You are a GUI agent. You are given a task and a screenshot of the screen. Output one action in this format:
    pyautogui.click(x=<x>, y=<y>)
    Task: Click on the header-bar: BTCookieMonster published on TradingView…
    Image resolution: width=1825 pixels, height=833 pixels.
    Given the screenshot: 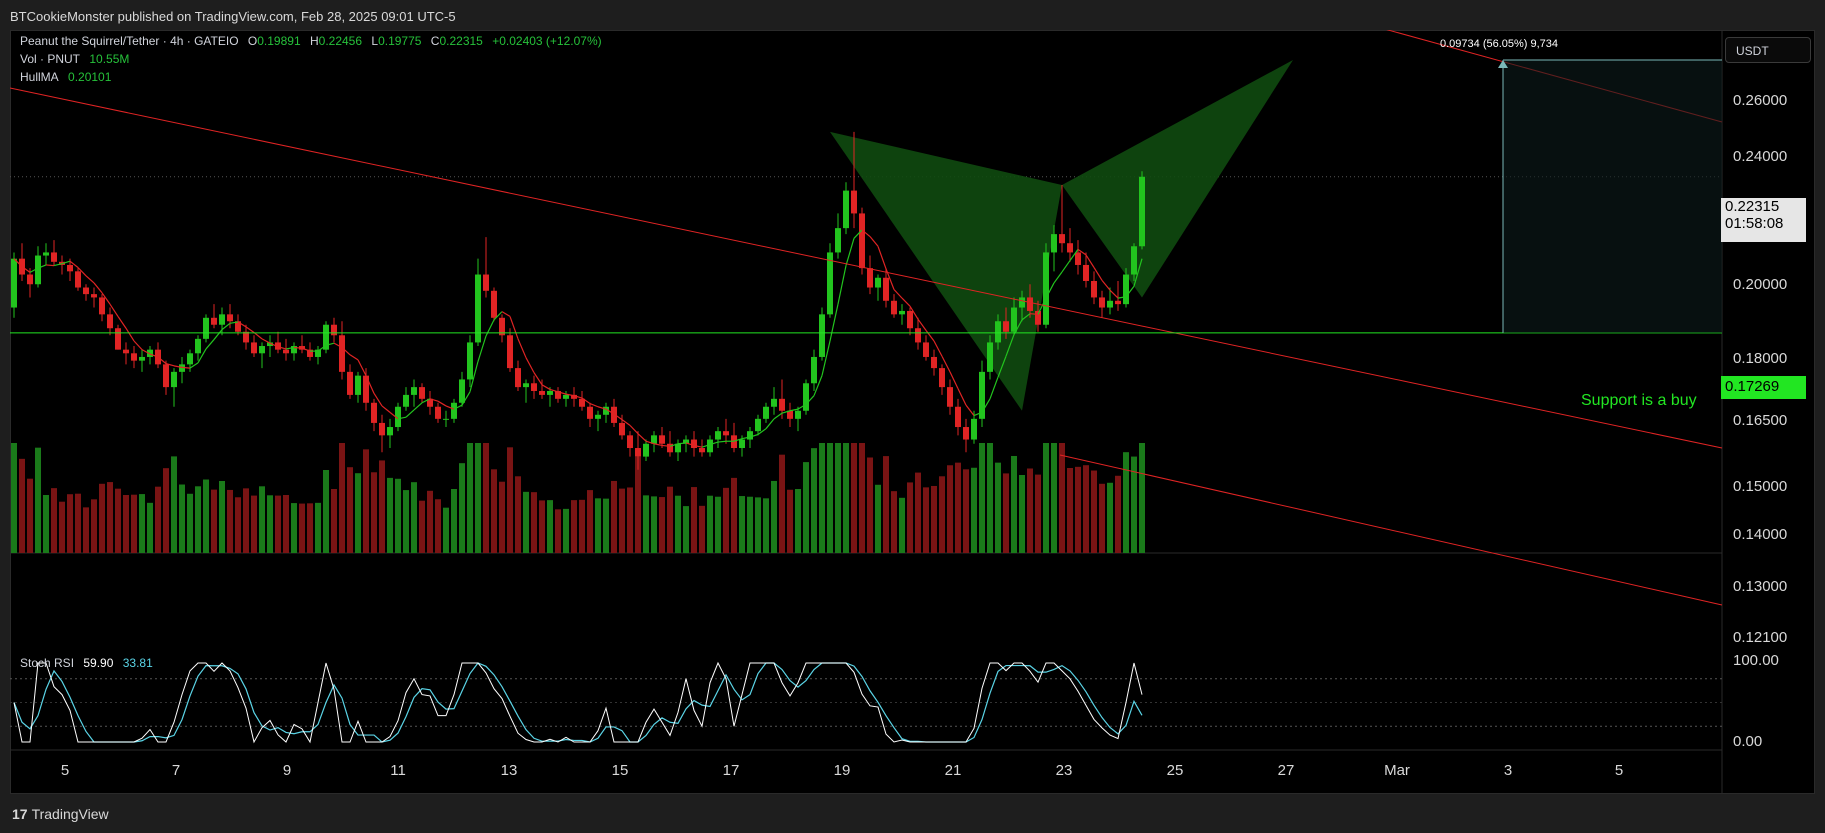 What is the action you would take?
    pyautogui.click(x=912, y=15)
    